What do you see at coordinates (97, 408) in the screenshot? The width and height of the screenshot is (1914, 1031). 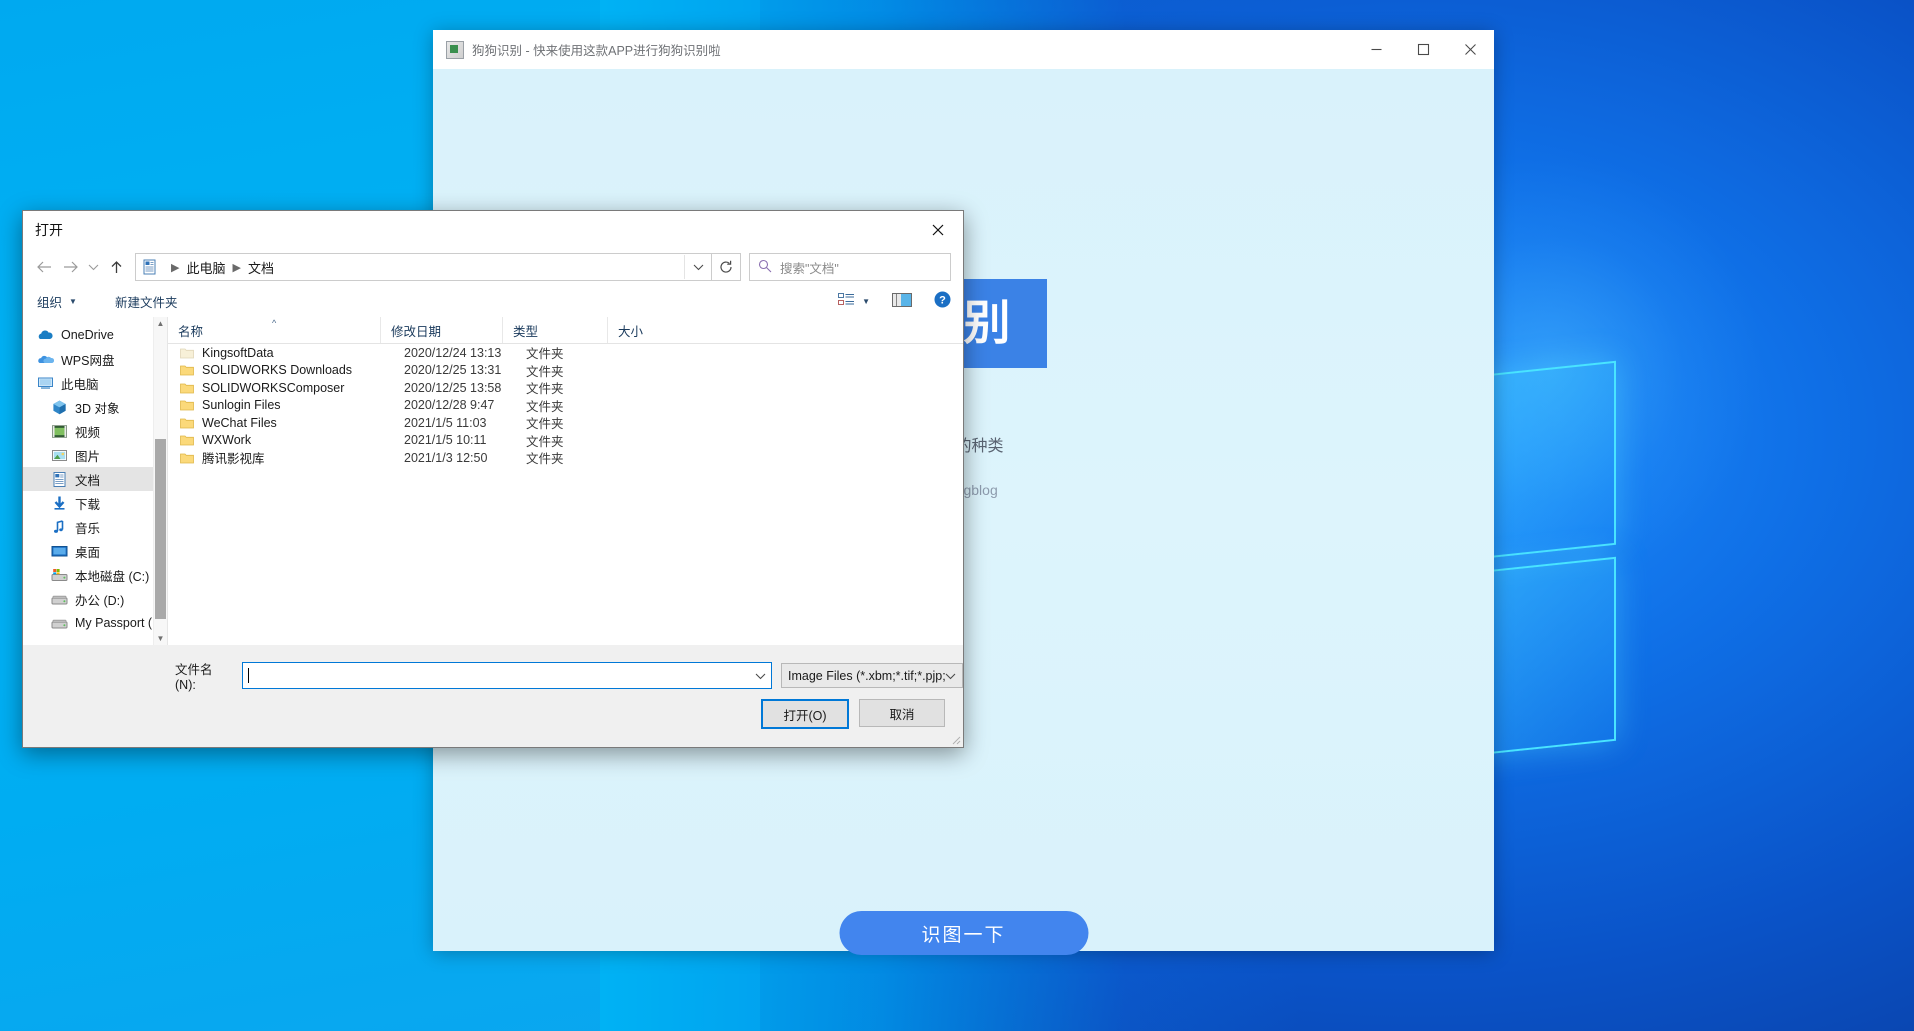 I see `sidebar-item-label: 3D 对象` at bounding box center [97, 408].